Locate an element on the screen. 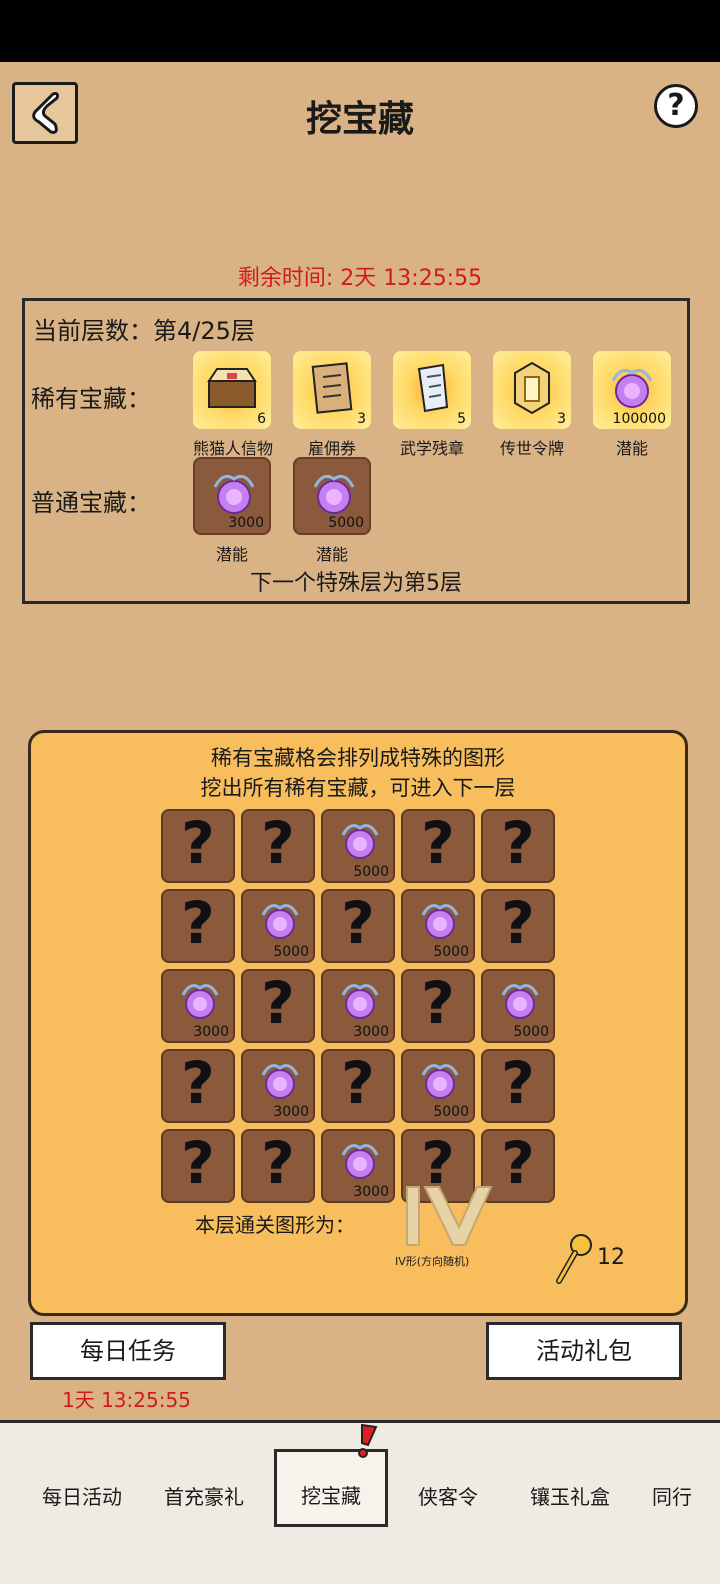 This screenshot has width=720, height=1584. rare-item: 100000 潜能 is located at coordinates (632, 405).